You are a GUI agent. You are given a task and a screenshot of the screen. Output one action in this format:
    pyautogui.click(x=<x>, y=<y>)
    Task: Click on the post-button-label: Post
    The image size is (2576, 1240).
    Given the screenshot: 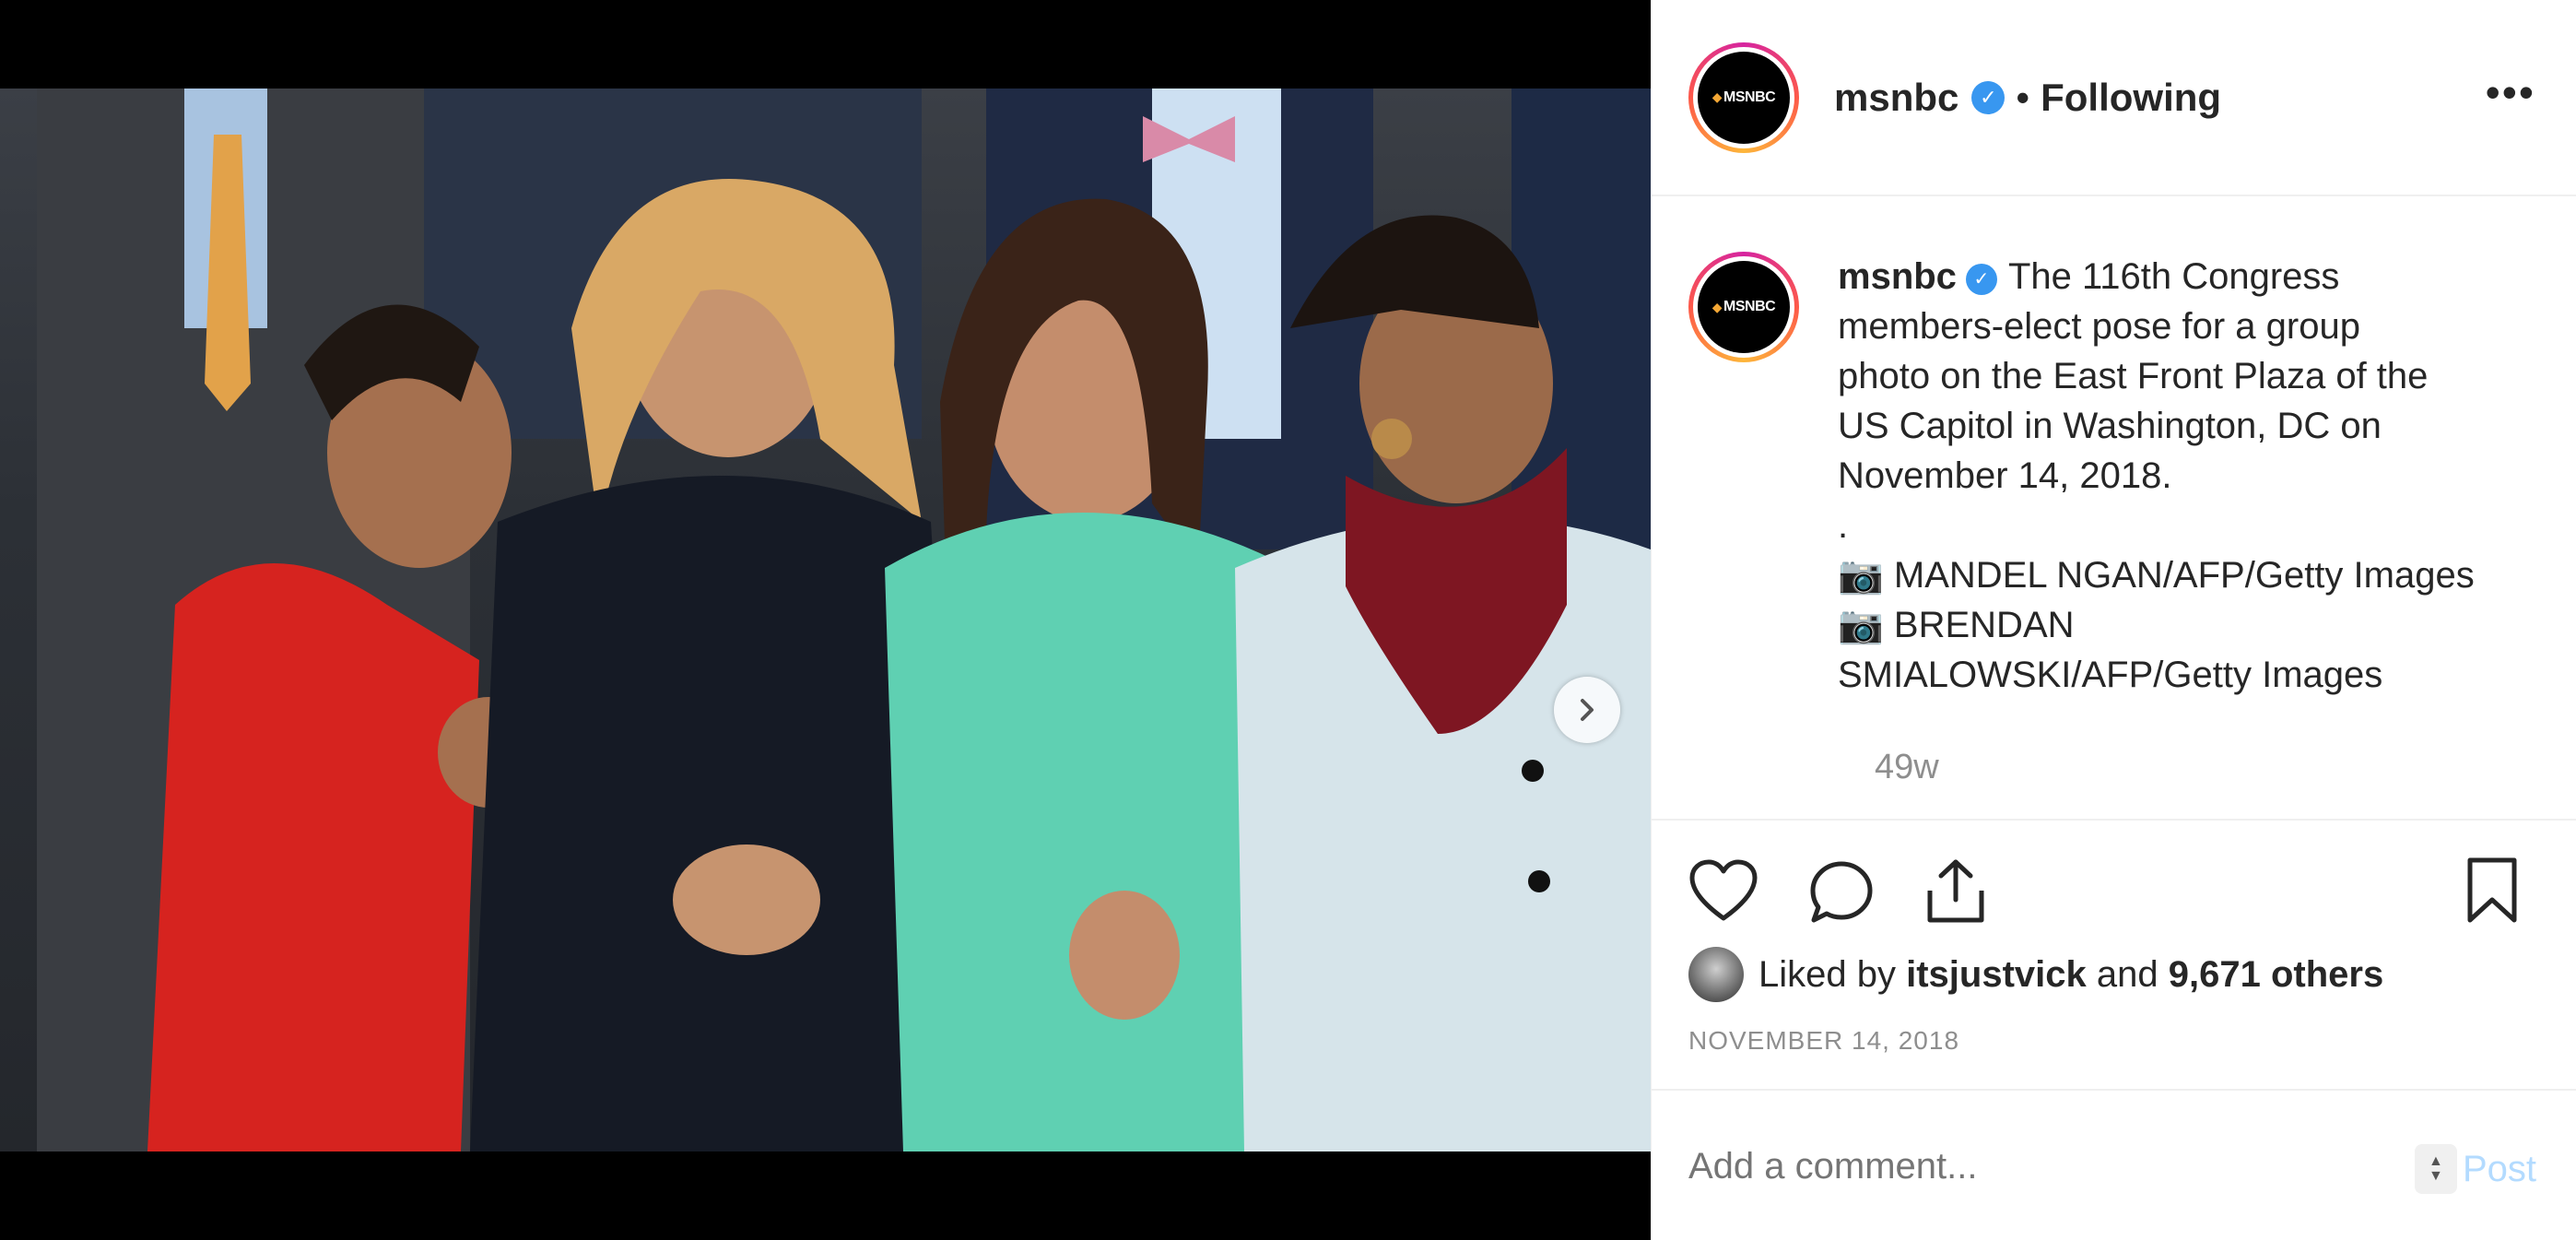 What is the action you would take?
    pyautogui.click(x=2499, y=1168)
    